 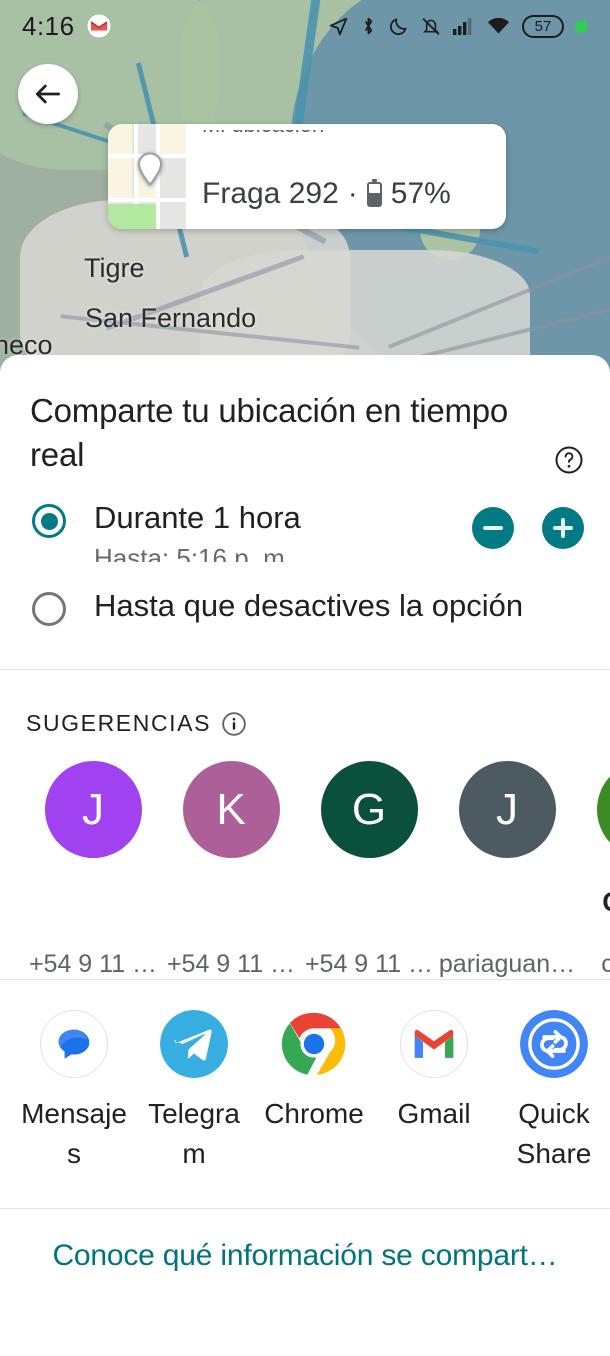 I want to click on share-target-messages: Mensajes, so click(x=74, y=1092).